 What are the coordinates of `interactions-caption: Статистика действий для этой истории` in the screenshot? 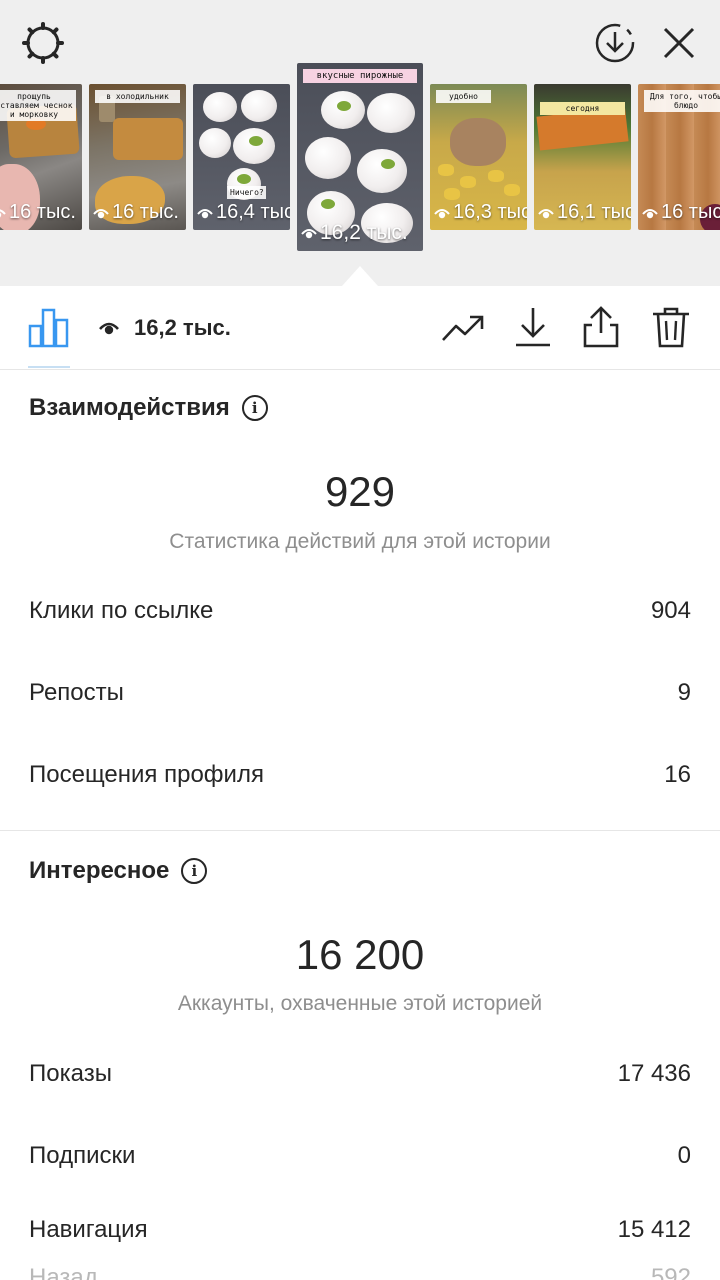 It's located at (360, 541).